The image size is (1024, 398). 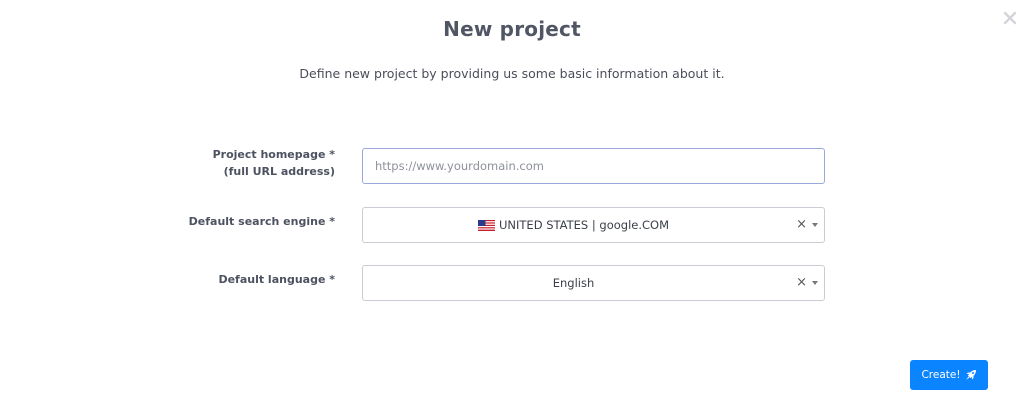 I want to click on rocket-icon, so click(x=971, y=375).